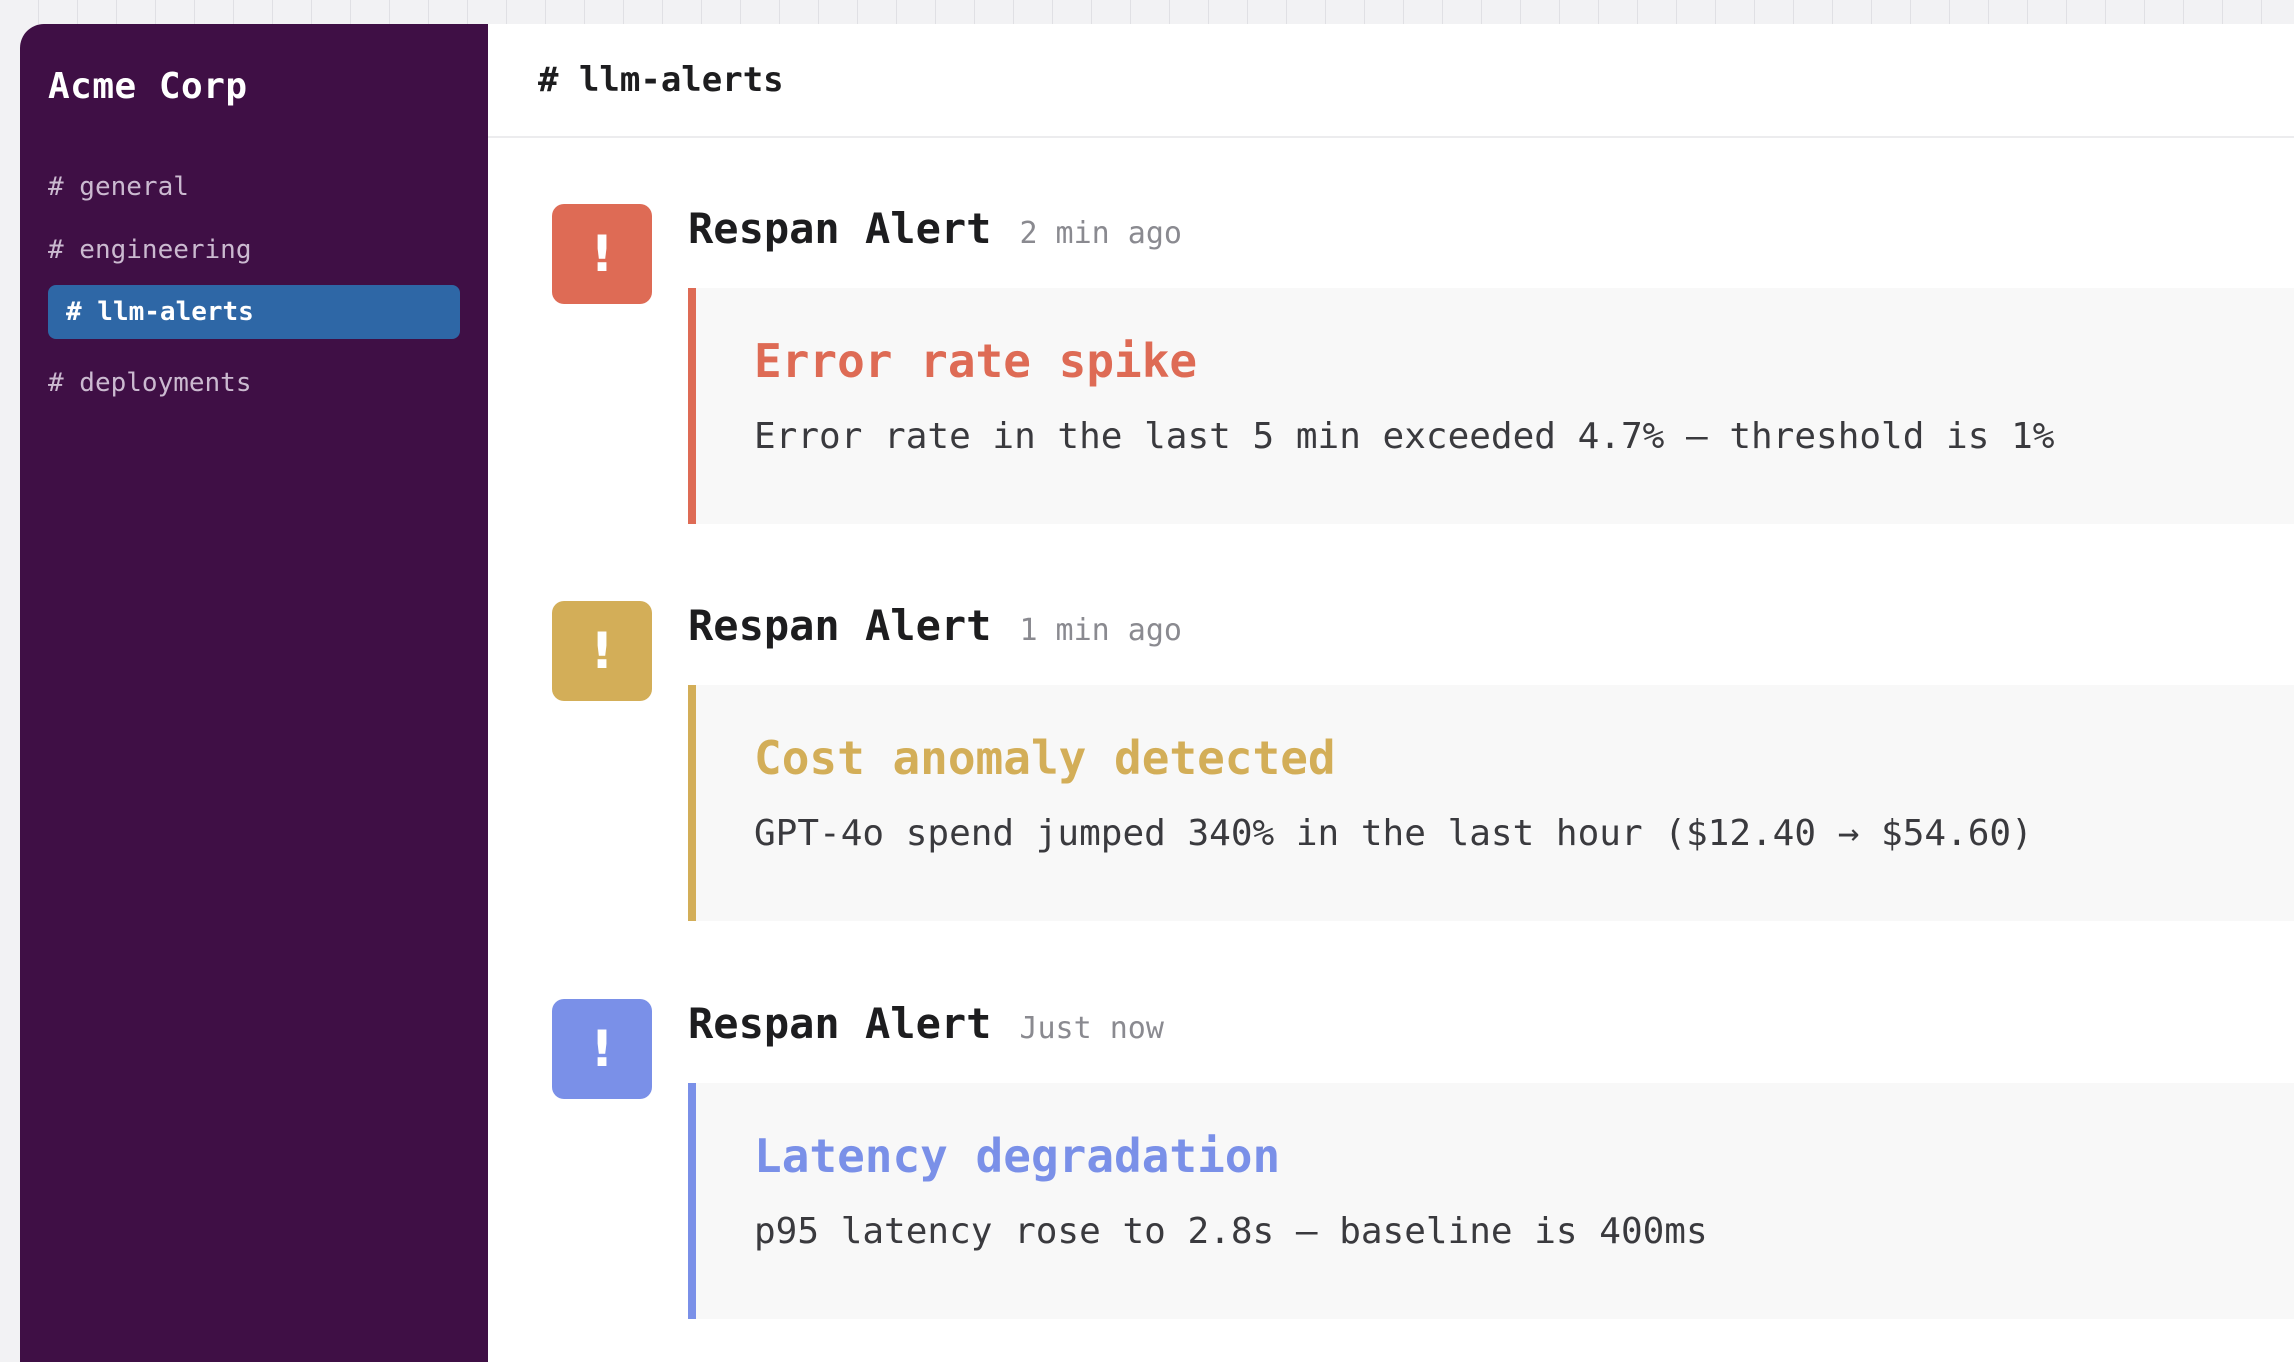 This screenshot has width=2294, height=1362. I want to click on workspace-name: Acme Corp, so click(254, 86).